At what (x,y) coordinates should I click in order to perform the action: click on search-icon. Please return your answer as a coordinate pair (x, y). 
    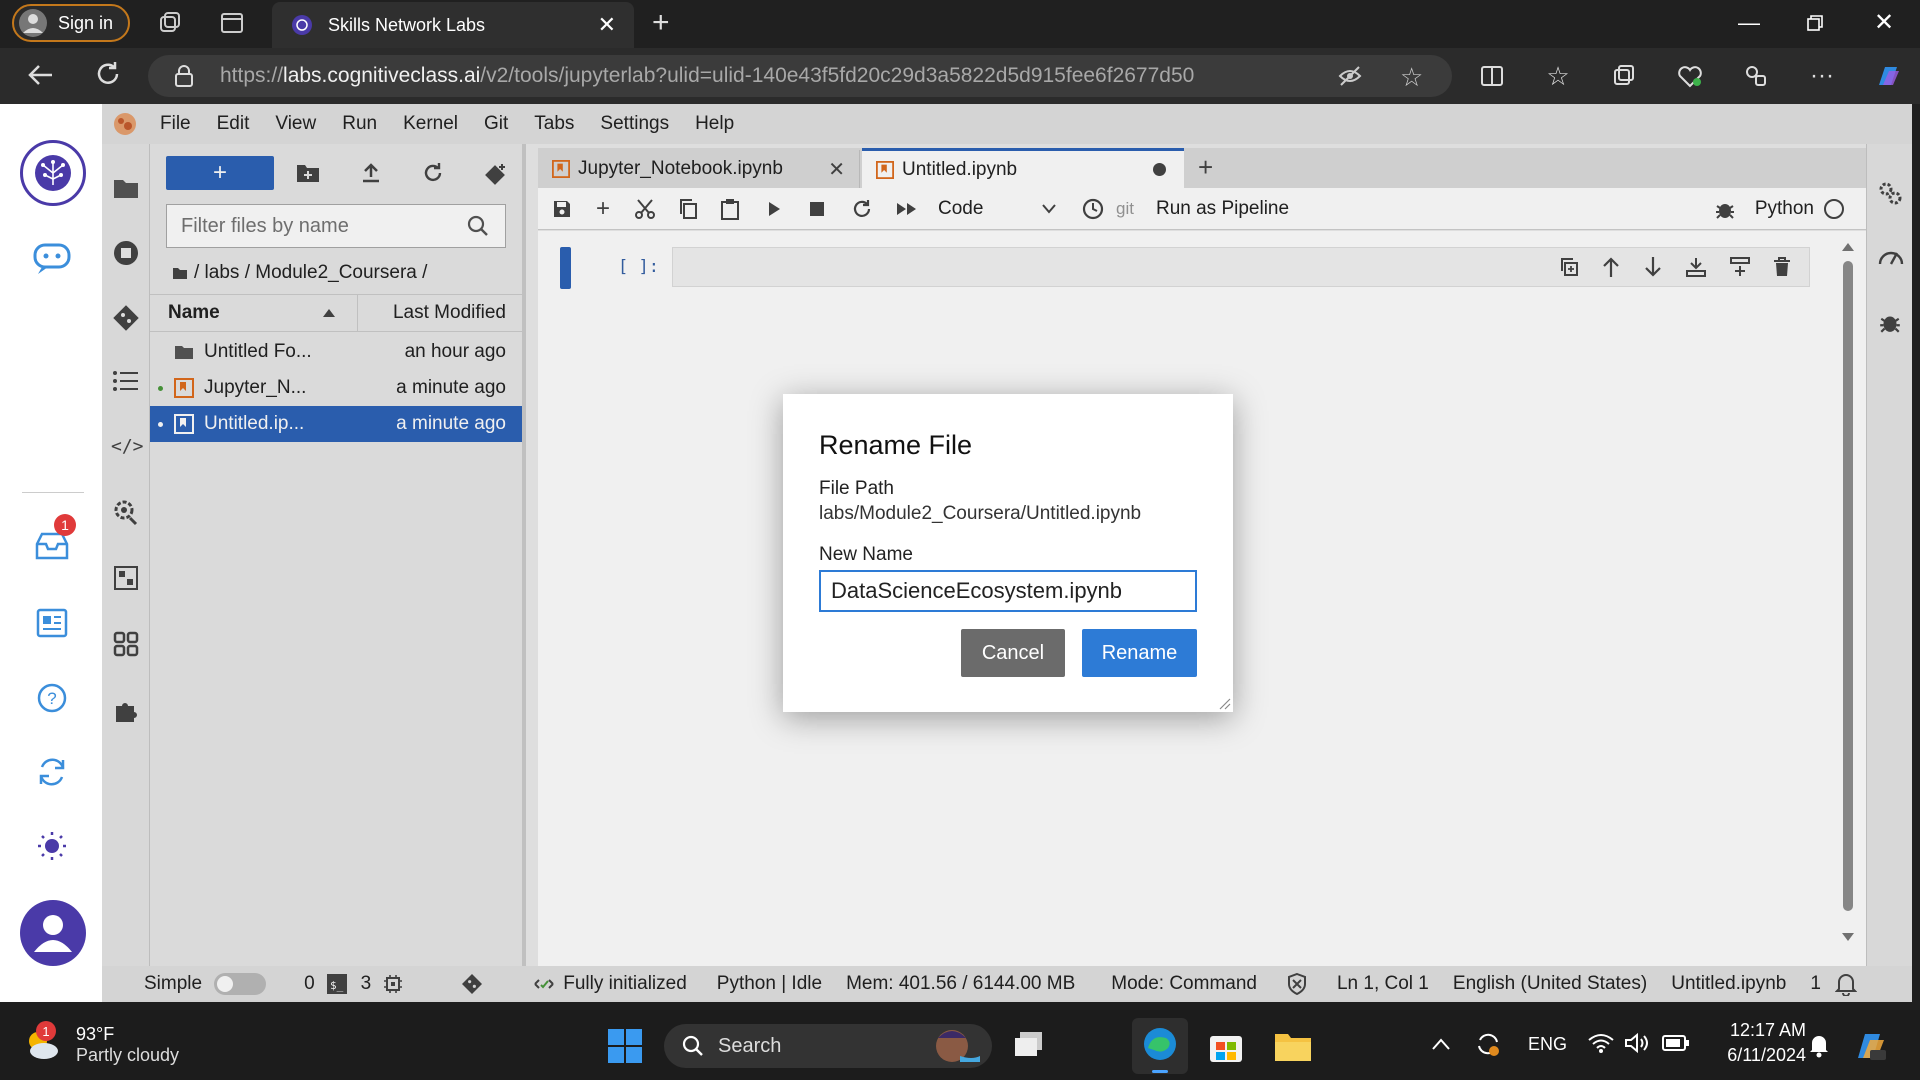
    Looking at the image, I should click on (693, 1046).